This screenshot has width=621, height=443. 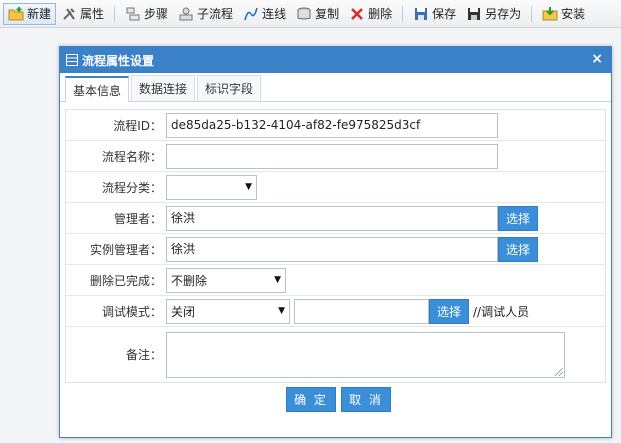 I want to click on debug-mode-select: 关闭 ▼, so click(x=228, y=311).